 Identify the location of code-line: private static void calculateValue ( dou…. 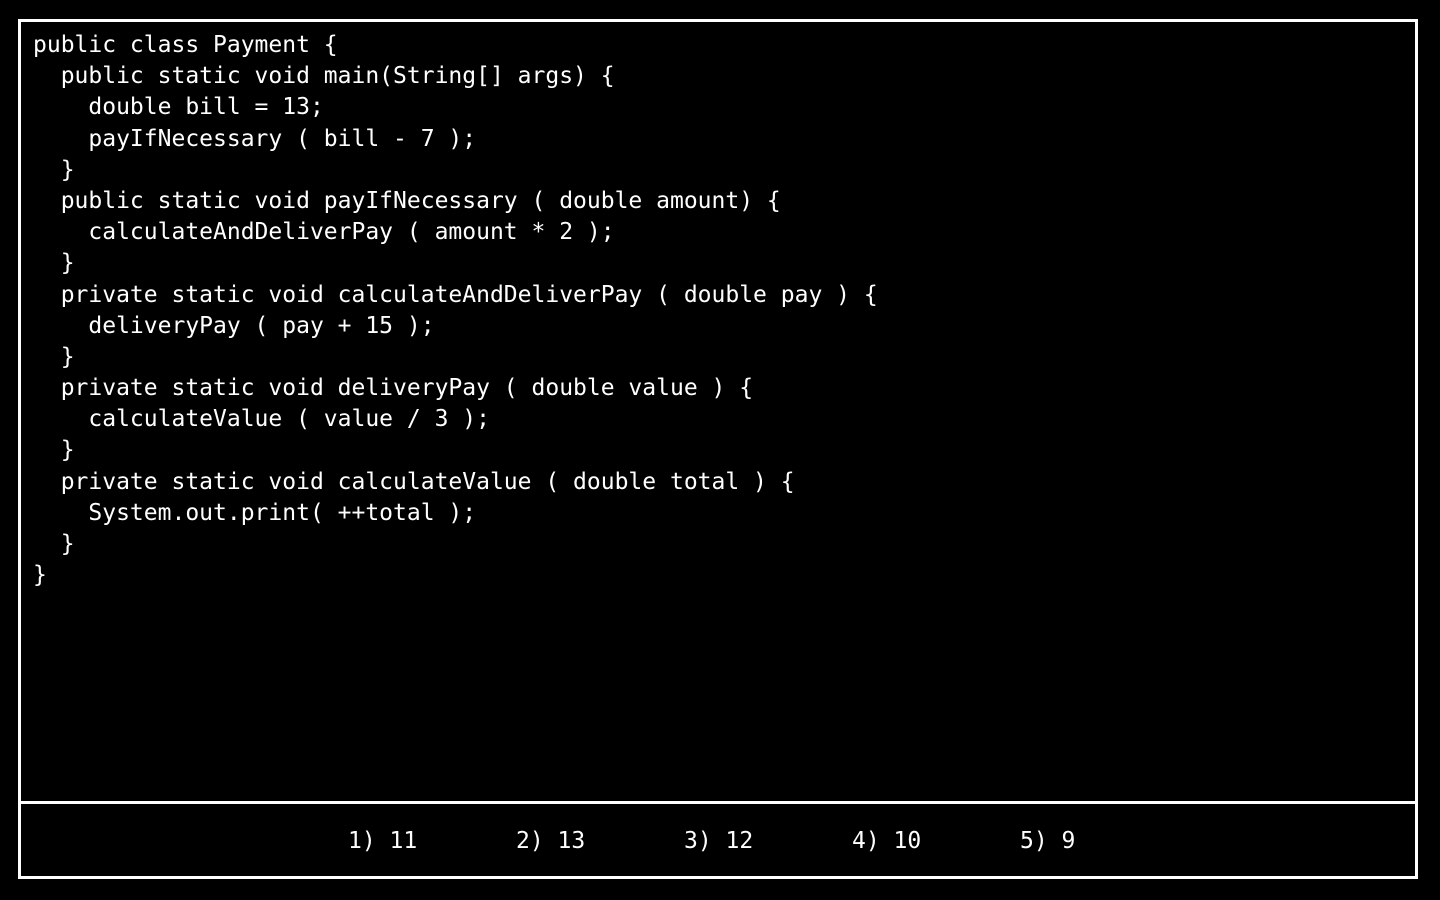
(414, 481).